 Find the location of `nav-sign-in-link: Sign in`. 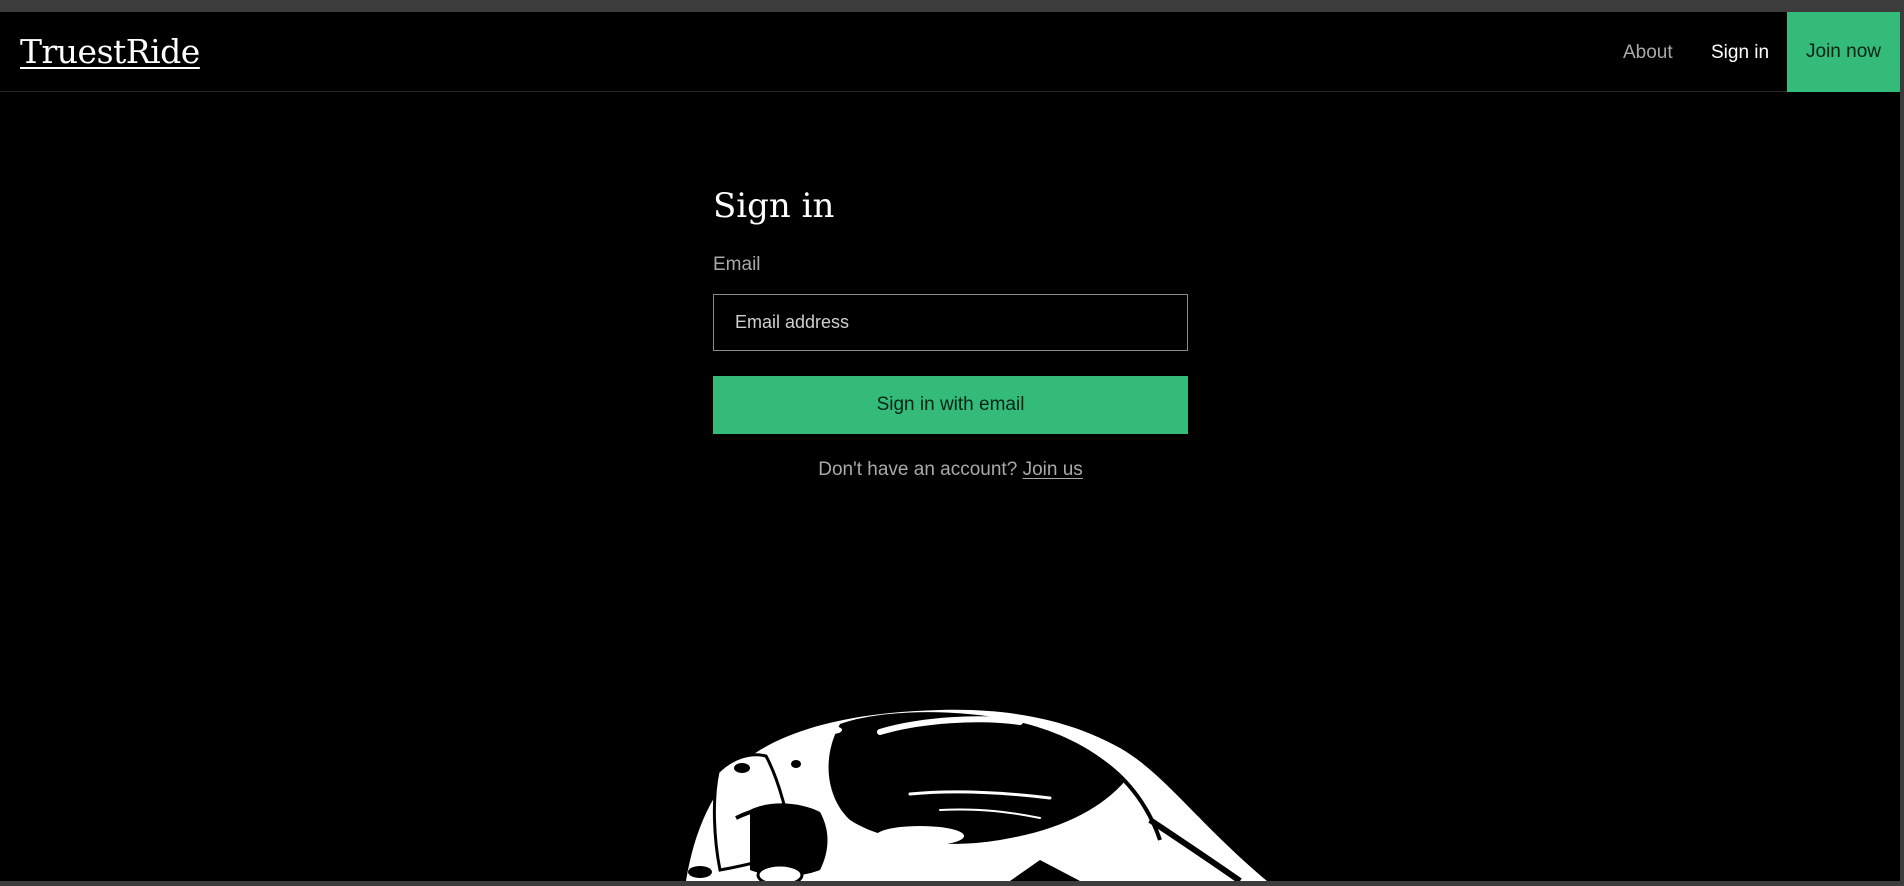

nav-sign-in-link: Sign in is located at coordinates (1740, 53).